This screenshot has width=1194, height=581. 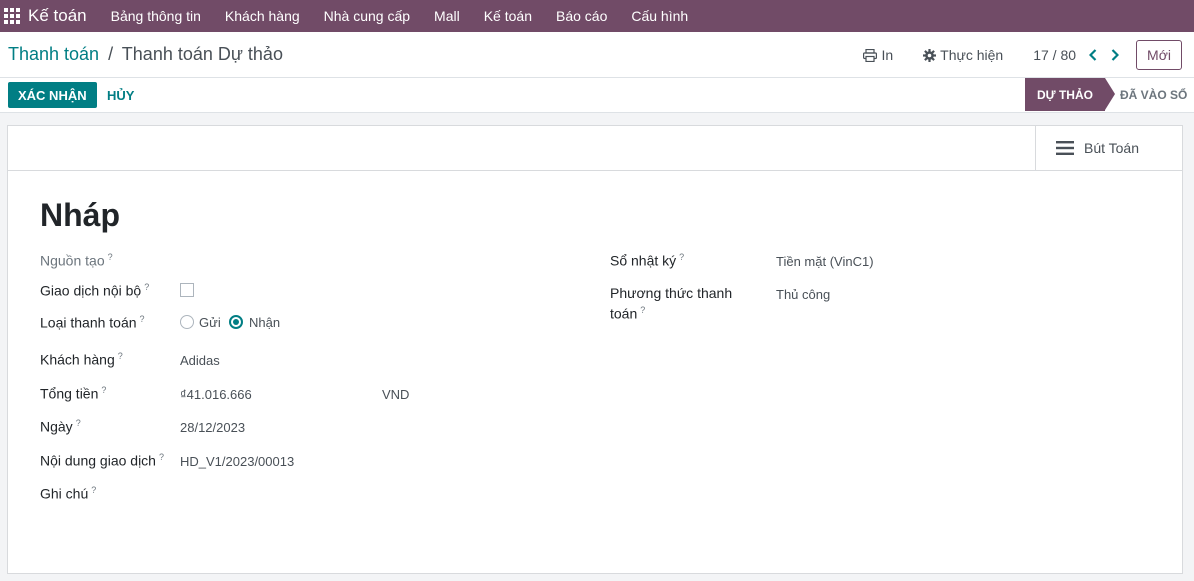 I want to click on action-label: Thực hiện, so click(x=972, y=55).